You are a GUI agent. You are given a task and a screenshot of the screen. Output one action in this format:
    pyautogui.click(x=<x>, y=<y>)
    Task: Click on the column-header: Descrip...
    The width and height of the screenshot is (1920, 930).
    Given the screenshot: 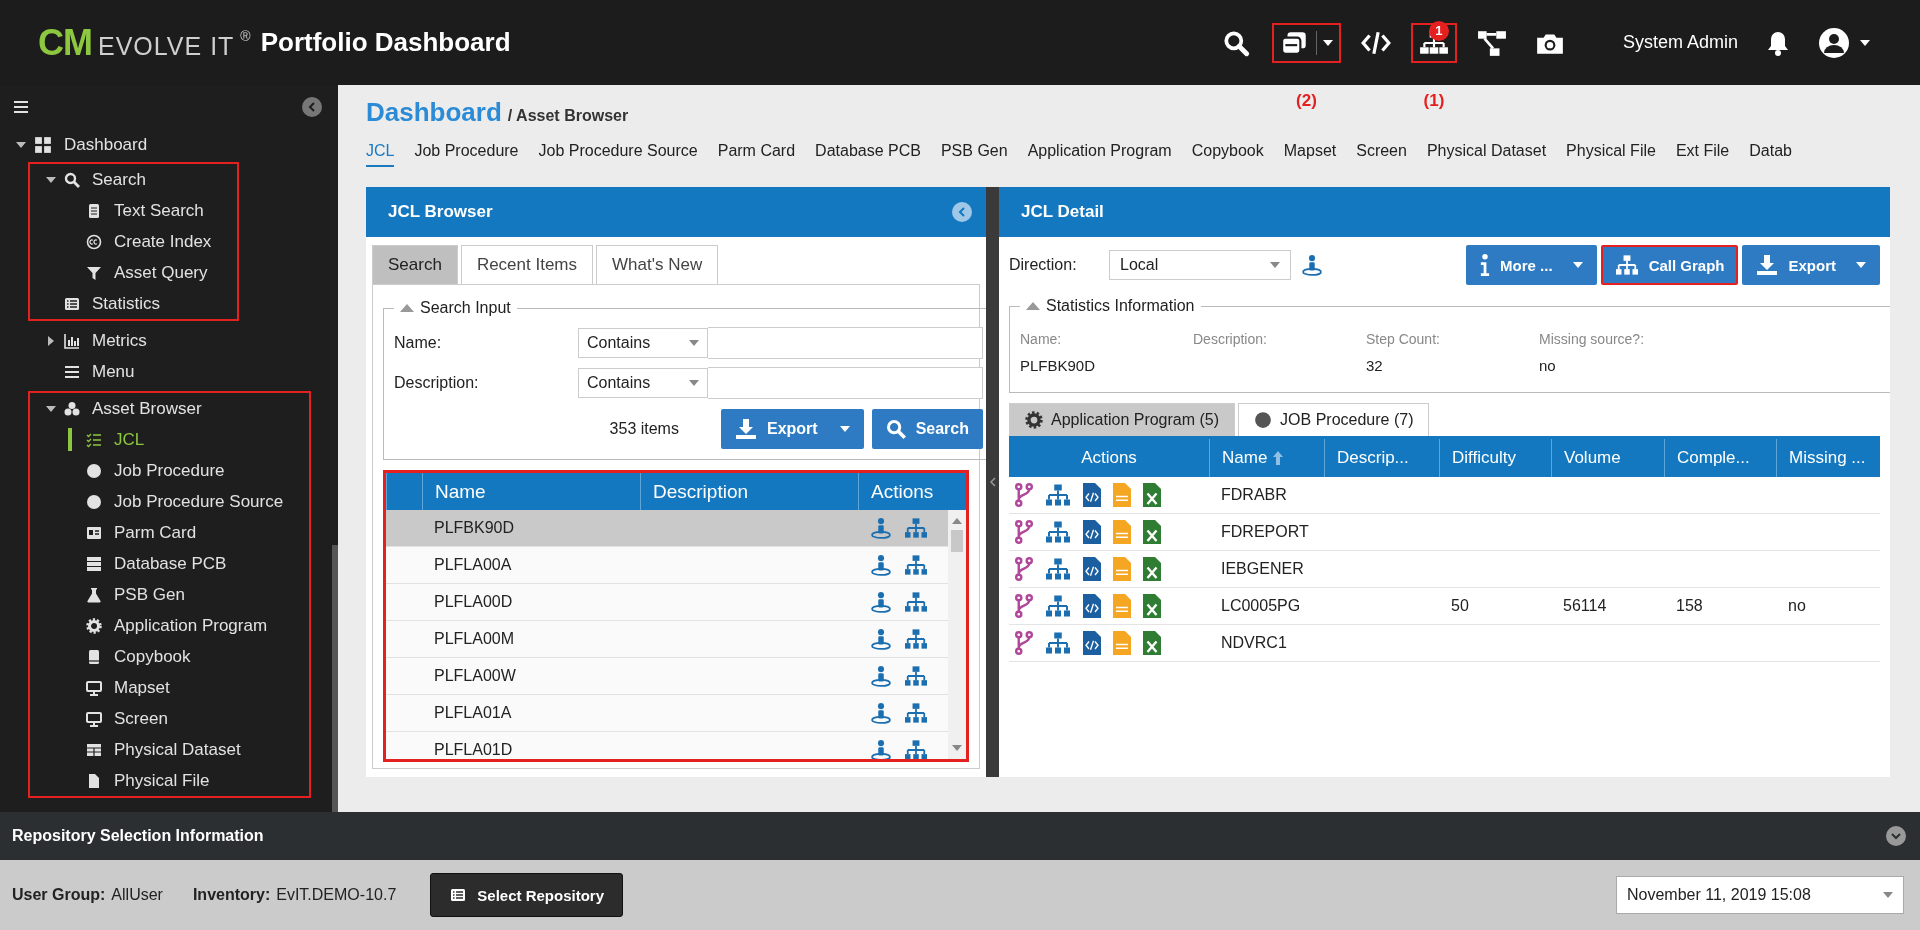 What is the action you would take?
    pyautogui.click(x=1381, y=458)
    